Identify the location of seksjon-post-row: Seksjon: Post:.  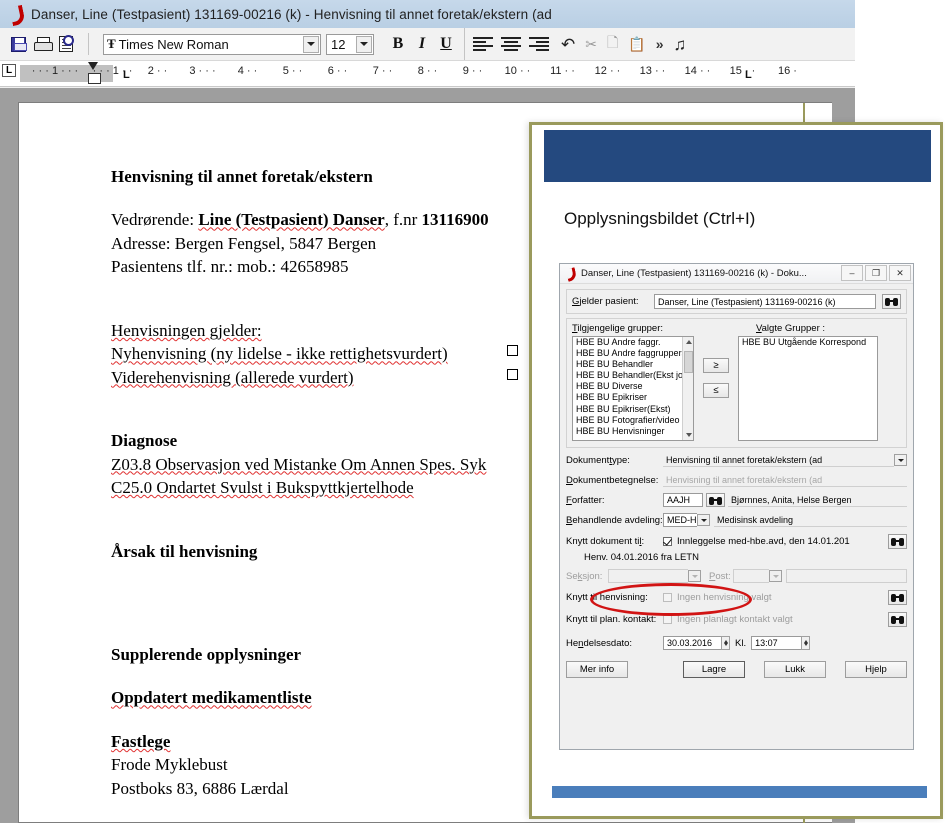
(736, 576).